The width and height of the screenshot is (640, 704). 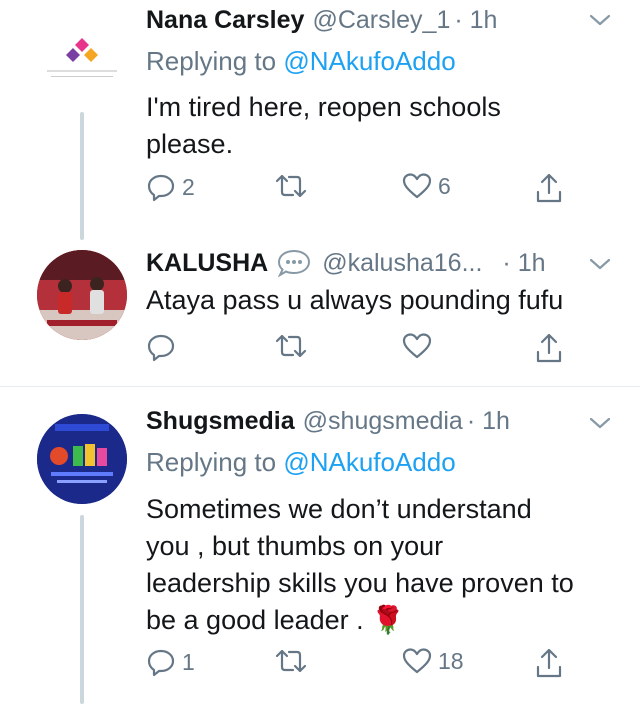 I want to click on graphic-designer-flyer-icon, so click(x=82, y=459).